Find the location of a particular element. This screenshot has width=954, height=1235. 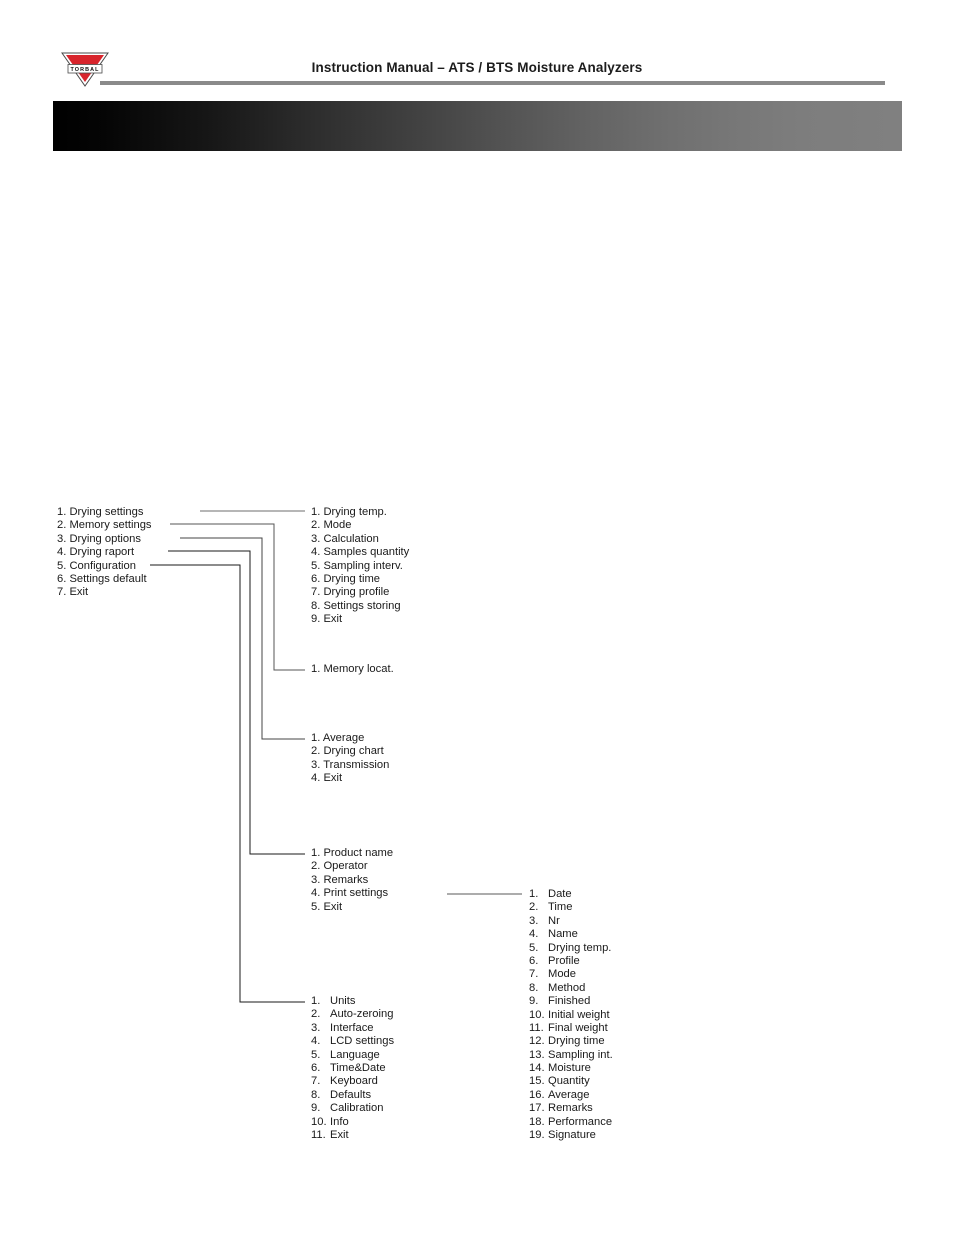

menu-item-label: Average is located at coordinates (569, 1094).